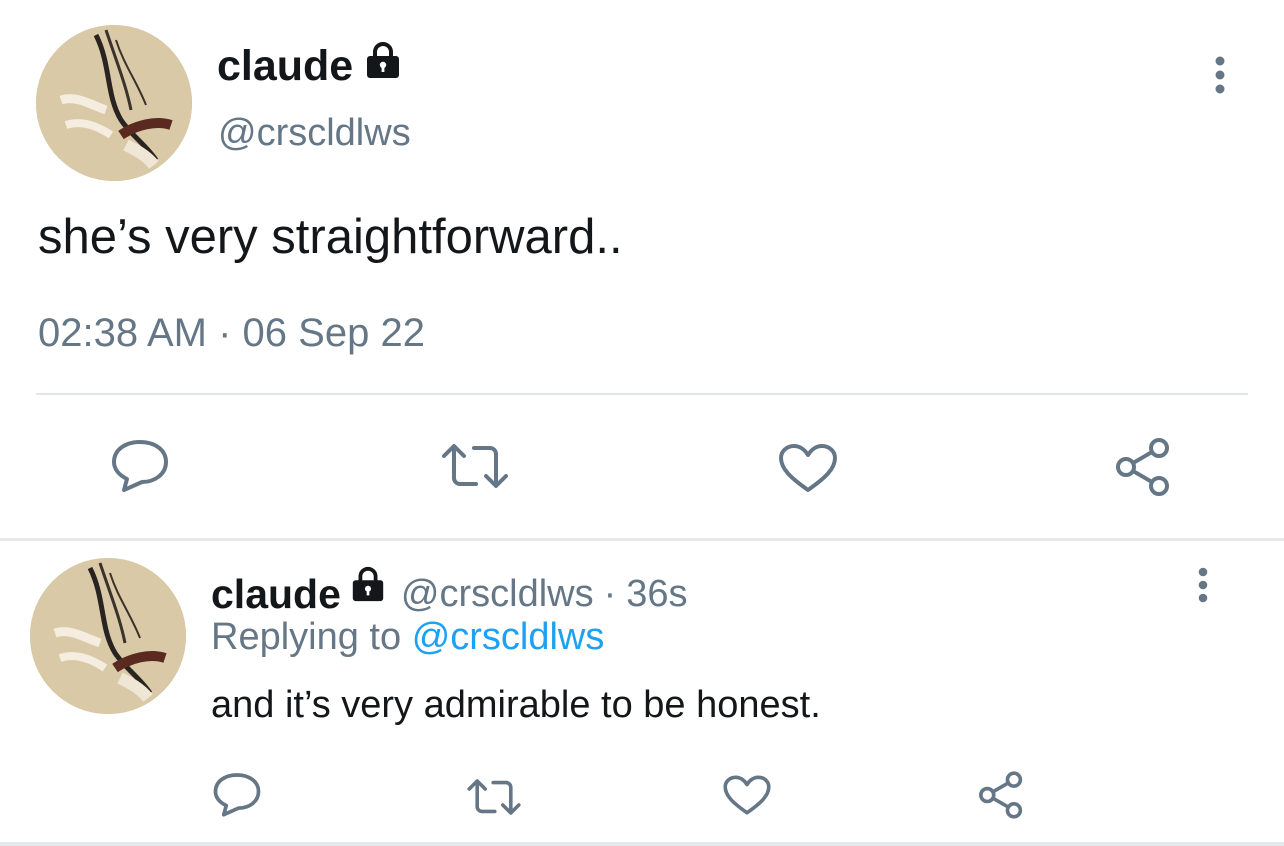 The height and width of the screenshot is (846, 1284). What do you see at coordinates (231, 333) in the screenshot?
I see `tweet-timestamp: 02:38 AM · 06 Sep 22` at bounding box center [231, 333].